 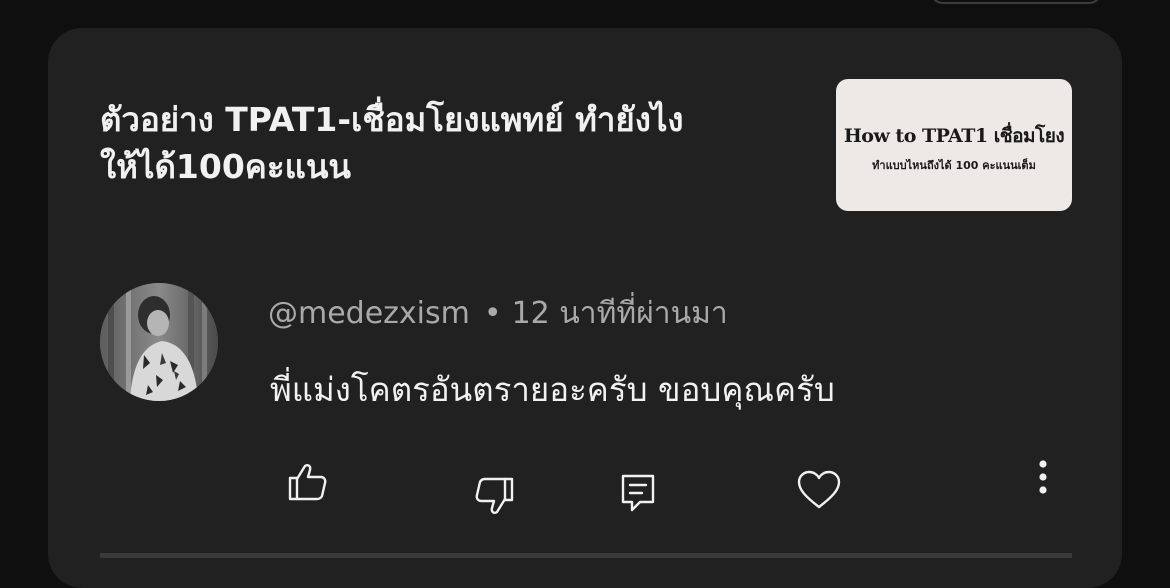 What do you see at coordinates (392, 119) in the screenshot?
I see `video-title-line-1: ตัวอย่าง TPAT1-เชื่อมโยงแพทย์ ทำยังไง` at bounding box center [392, 119].